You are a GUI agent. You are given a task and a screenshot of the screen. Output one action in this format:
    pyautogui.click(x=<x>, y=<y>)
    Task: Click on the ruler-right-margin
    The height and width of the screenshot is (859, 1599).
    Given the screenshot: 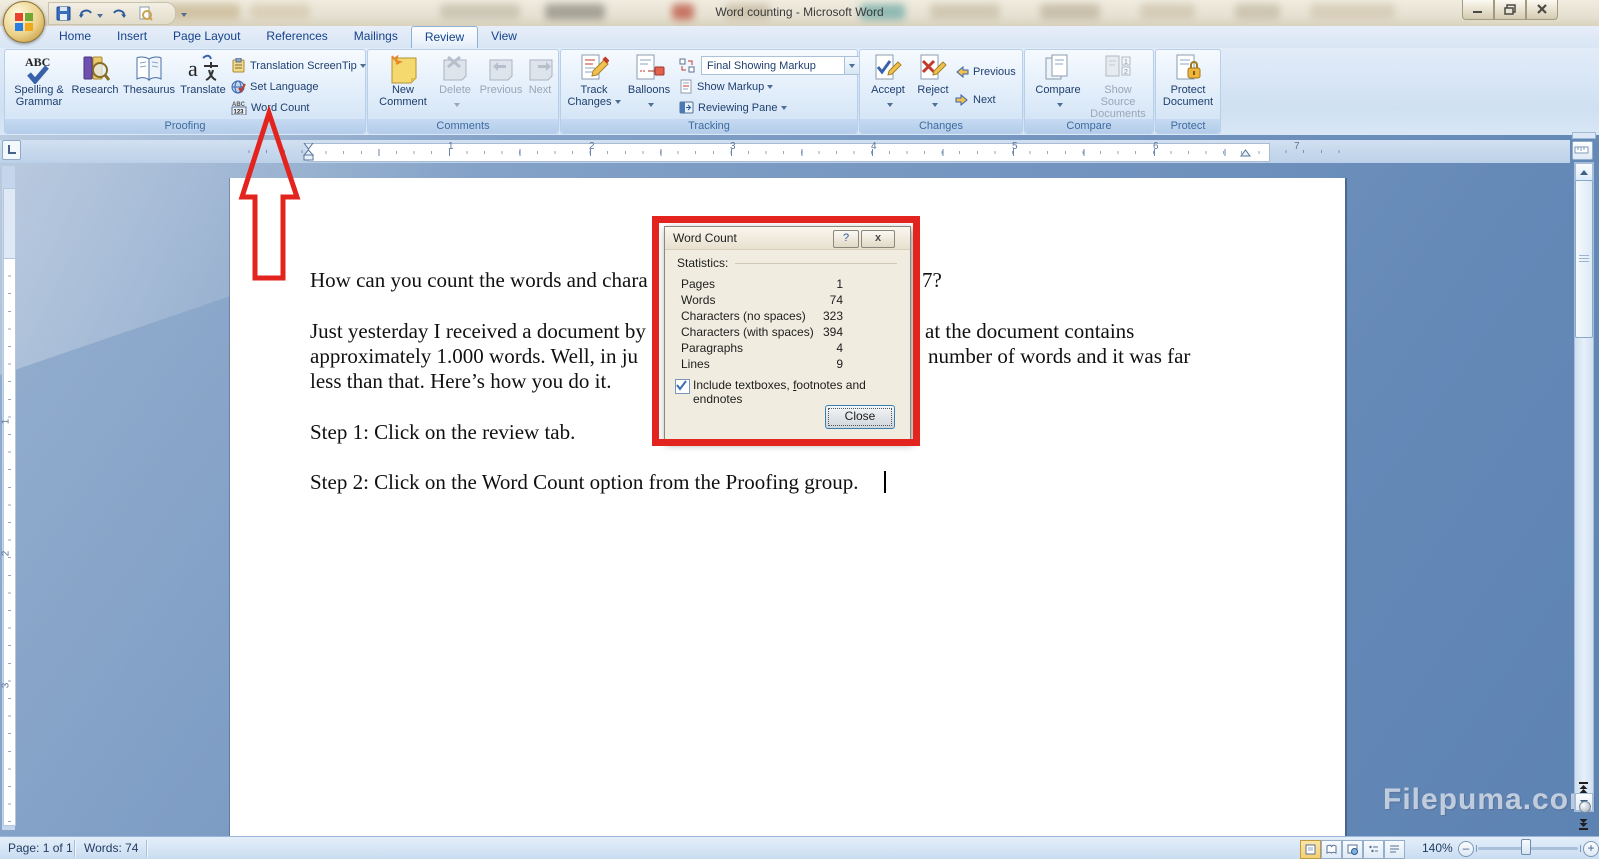 What is the action you would take?
    pyautogui.click(x=1307, y=151)
    